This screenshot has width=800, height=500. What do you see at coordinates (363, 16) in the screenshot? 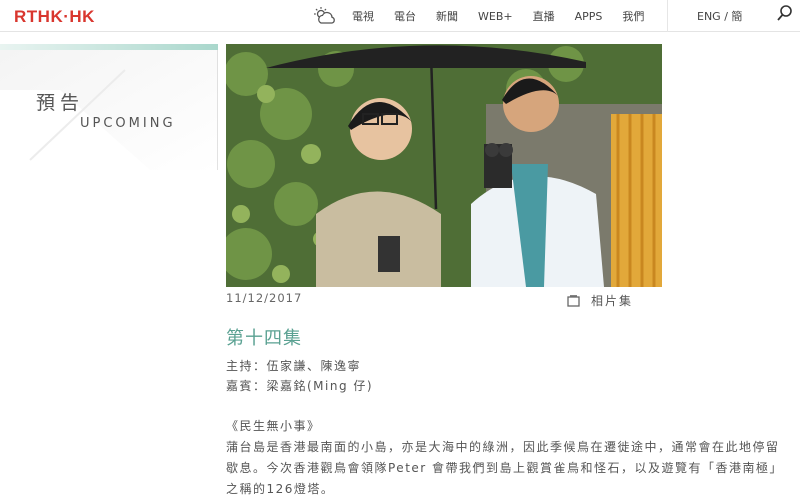
I see `nav-tv: 電視` at bounding box center [363, 16].